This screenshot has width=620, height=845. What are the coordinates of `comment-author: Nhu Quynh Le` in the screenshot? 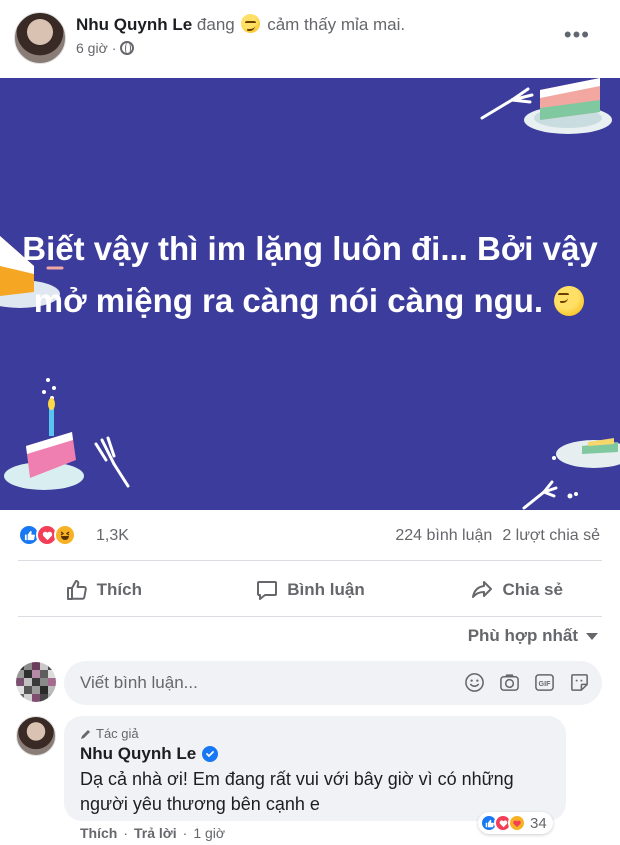 It's located at (149, 754).